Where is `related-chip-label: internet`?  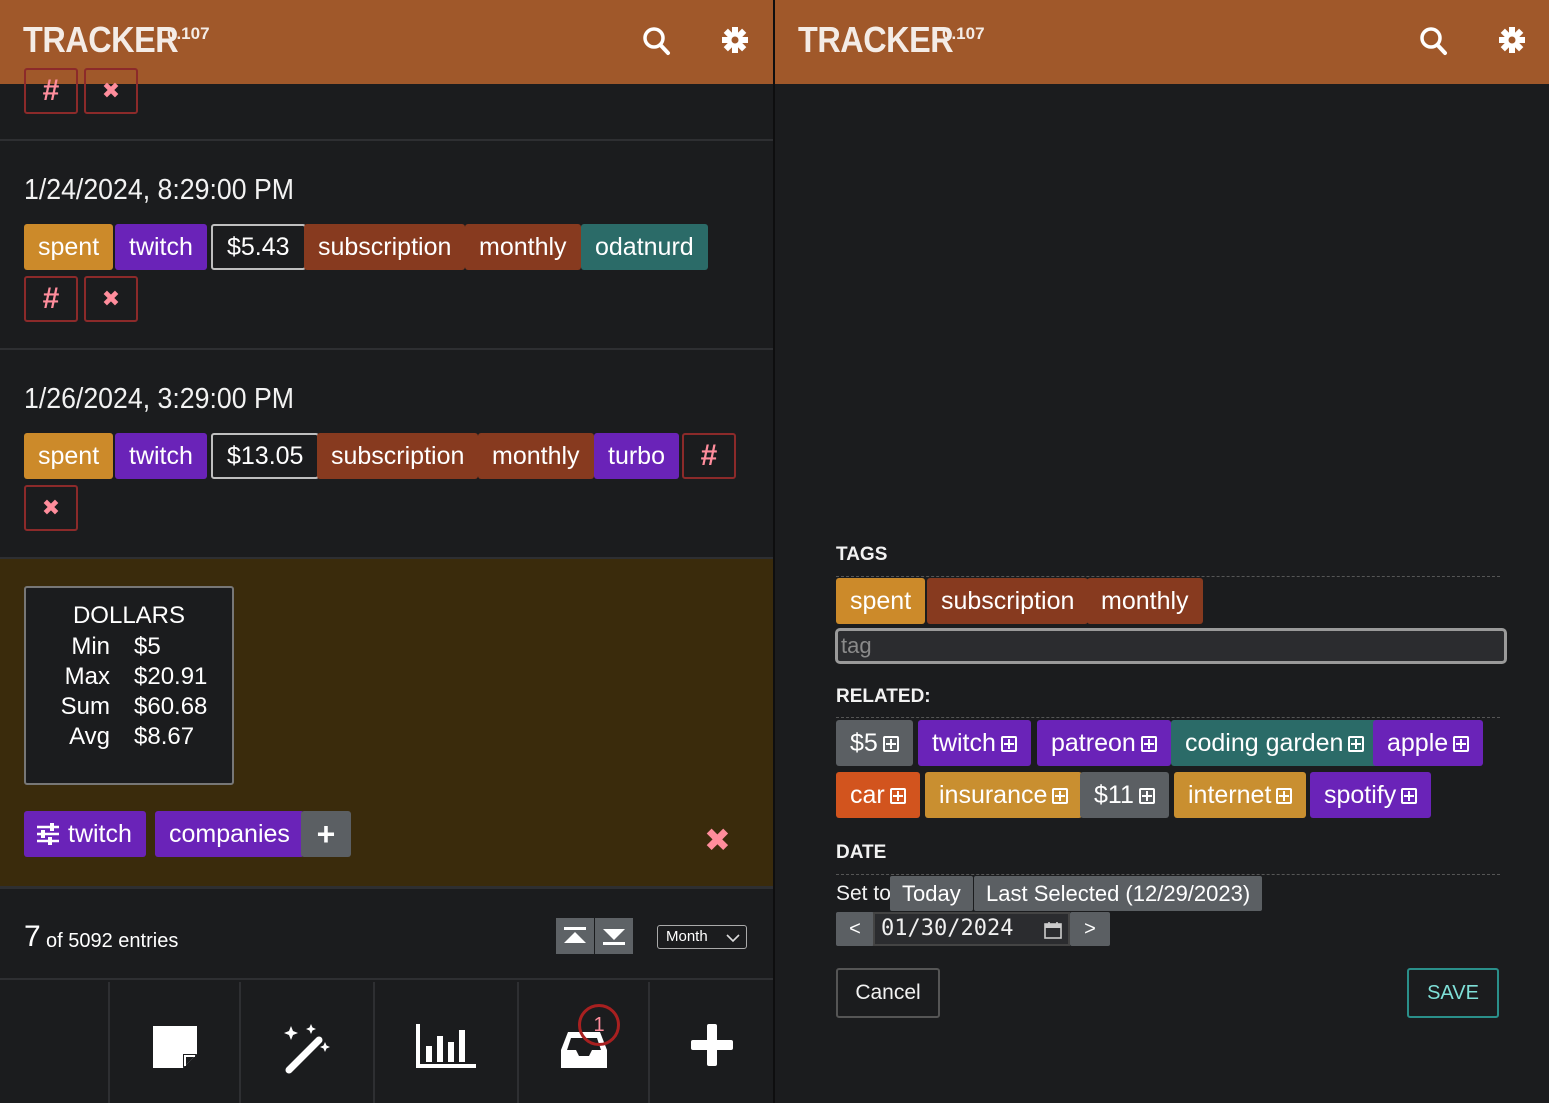 related-chip-label: internet is located at coordinates (1230, 795).